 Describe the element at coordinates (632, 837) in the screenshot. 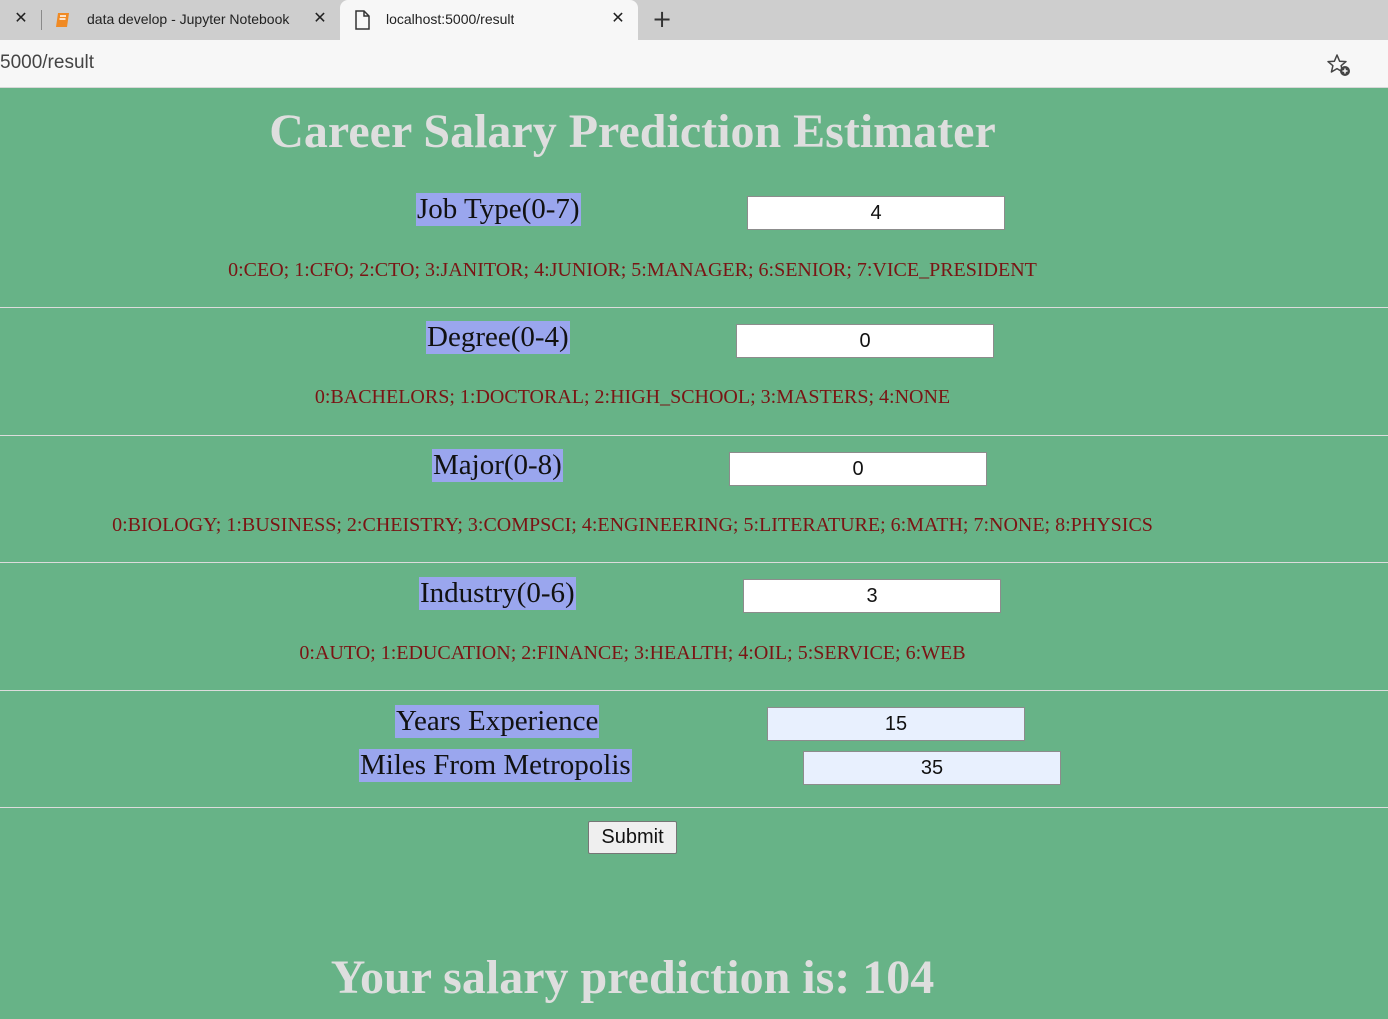

I see `submit-button: Submit` at that location.